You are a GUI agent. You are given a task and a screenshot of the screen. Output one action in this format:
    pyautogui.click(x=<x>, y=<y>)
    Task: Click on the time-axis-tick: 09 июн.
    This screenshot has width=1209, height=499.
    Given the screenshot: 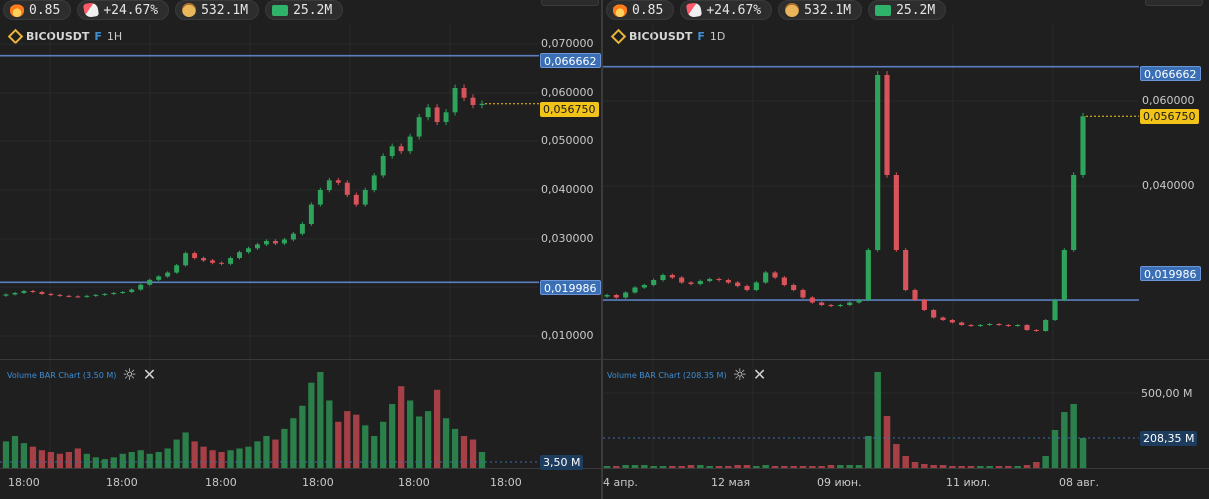 What is the action you would take?
    pyautogui.click(x=839, y=482)
    